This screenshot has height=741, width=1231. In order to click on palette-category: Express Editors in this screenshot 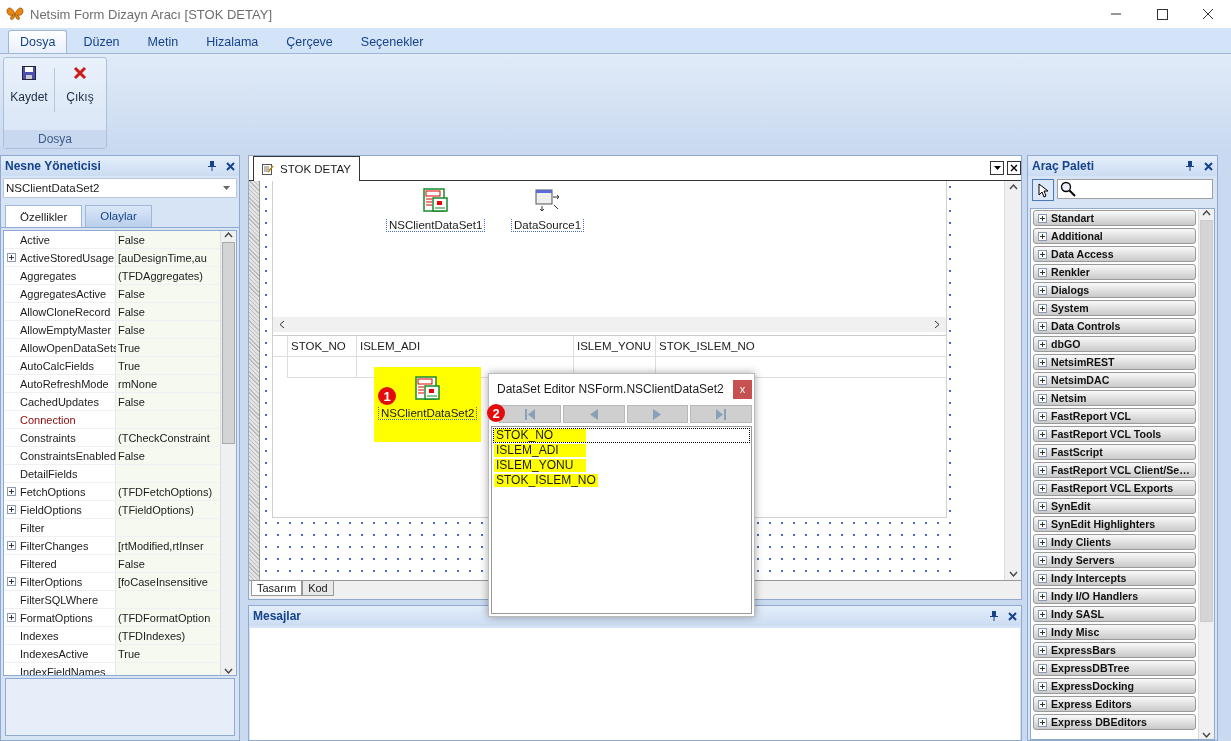, I will do `click(1114, 704)`.